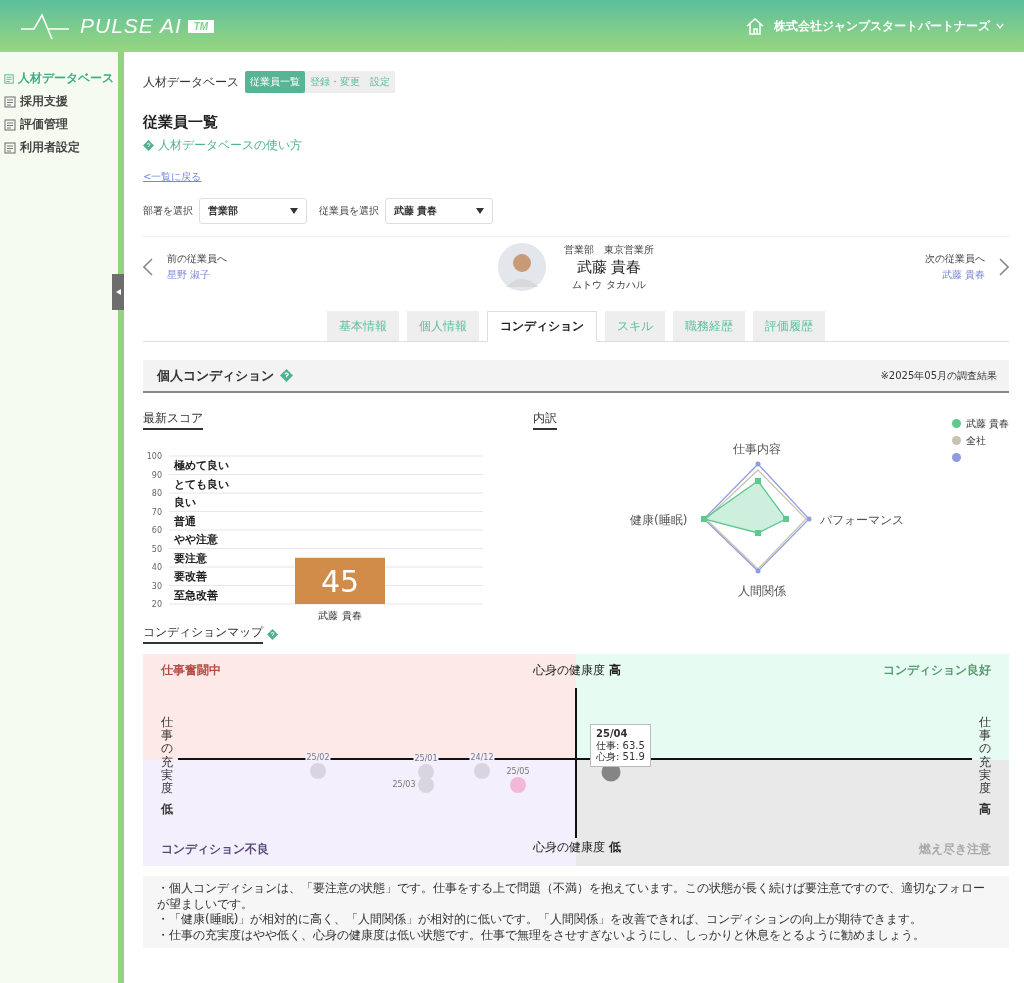  Describe the element at coordinates (167, 810) in the screenshot. I see `axis-level: 低` at that location.